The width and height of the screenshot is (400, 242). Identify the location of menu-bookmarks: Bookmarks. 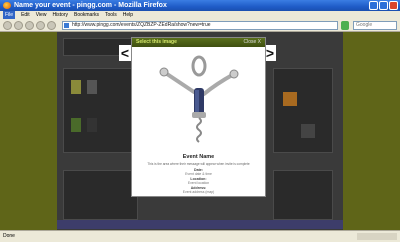
(86, 15).